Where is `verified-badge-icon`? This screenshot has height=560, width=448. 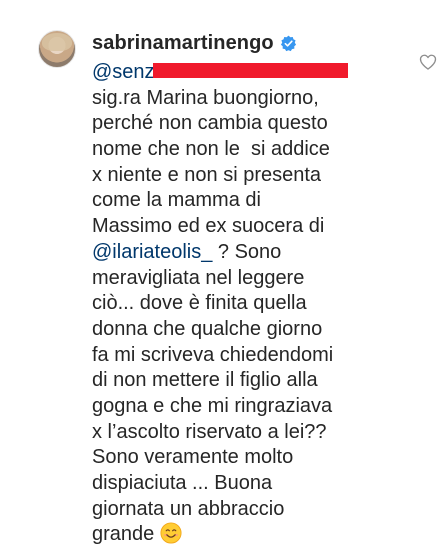 verified-badge-icon is located at coordinates (288, 43).